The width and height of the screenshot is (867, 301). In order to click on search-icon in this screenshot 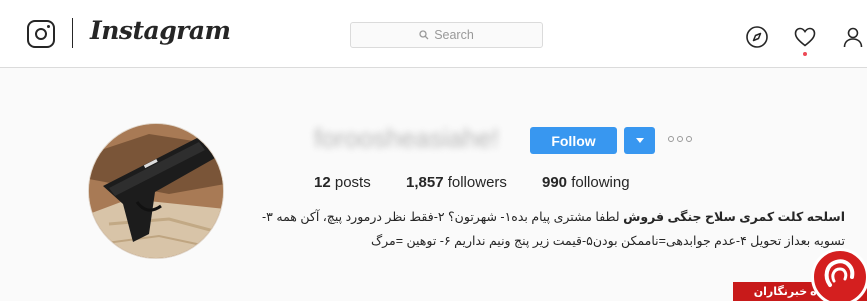, I will do `click(424, 35)`.